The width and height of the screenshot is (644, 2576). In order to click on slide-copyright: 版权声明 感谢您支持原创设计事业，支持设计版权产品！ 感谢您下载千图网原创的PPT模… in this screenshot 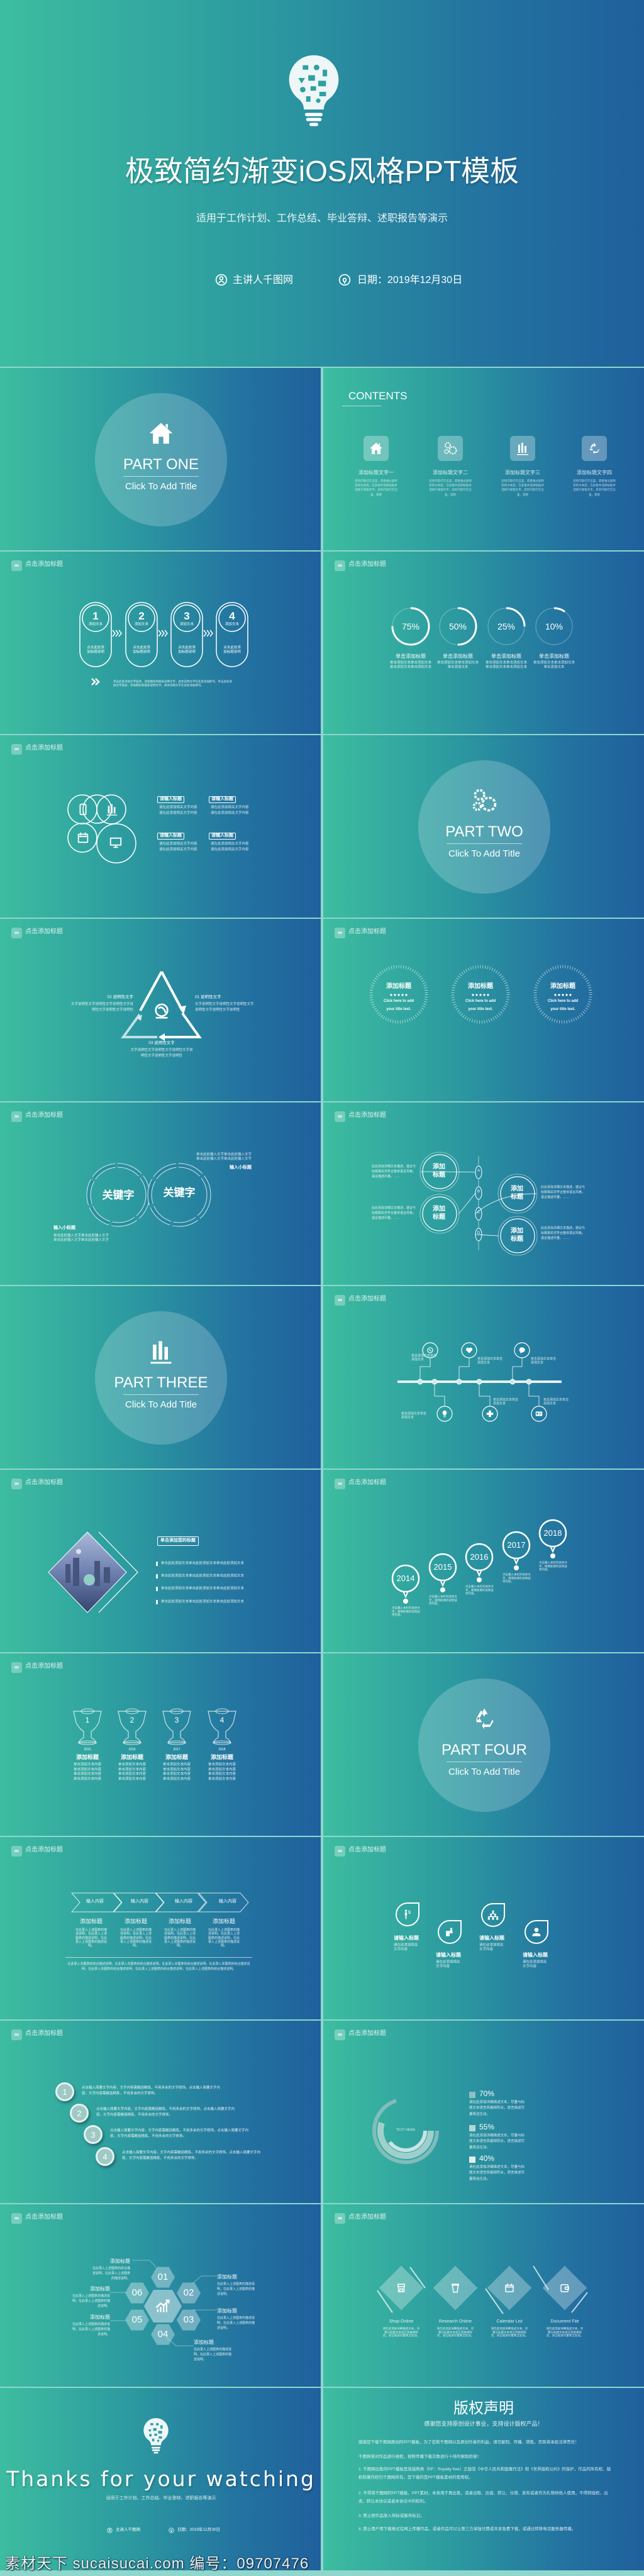, I will do `click(483, 2479)`.